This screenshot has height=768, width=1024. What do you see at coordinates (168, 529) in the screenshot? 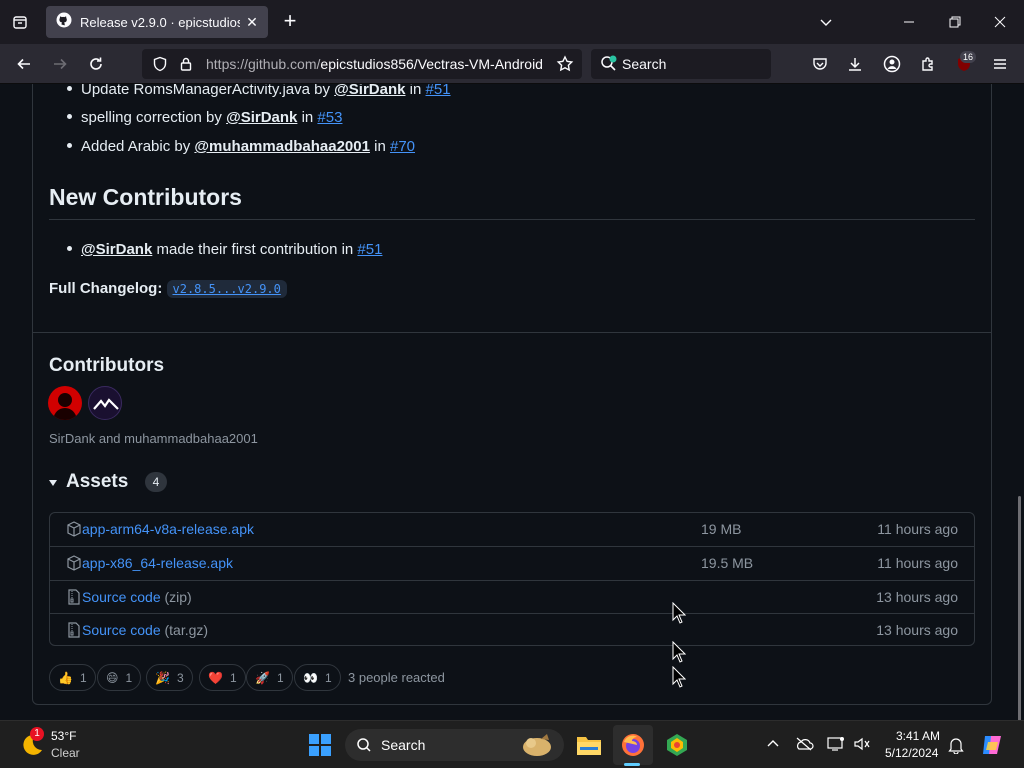
I see `asset-link: app-arm64-v8a-release.apk` at bounding box center [168, 529].